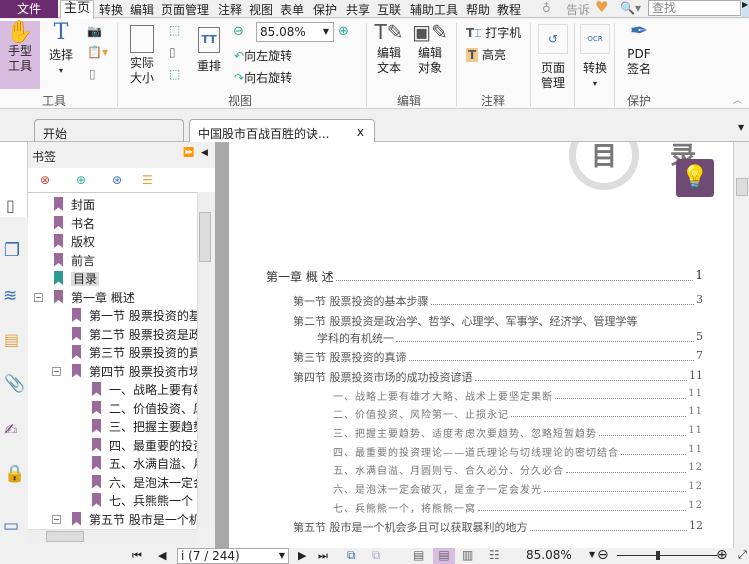  Describe the element at coordinates (74, 261) in the screenshot. I see `bookmark-item: 前言` at that location.